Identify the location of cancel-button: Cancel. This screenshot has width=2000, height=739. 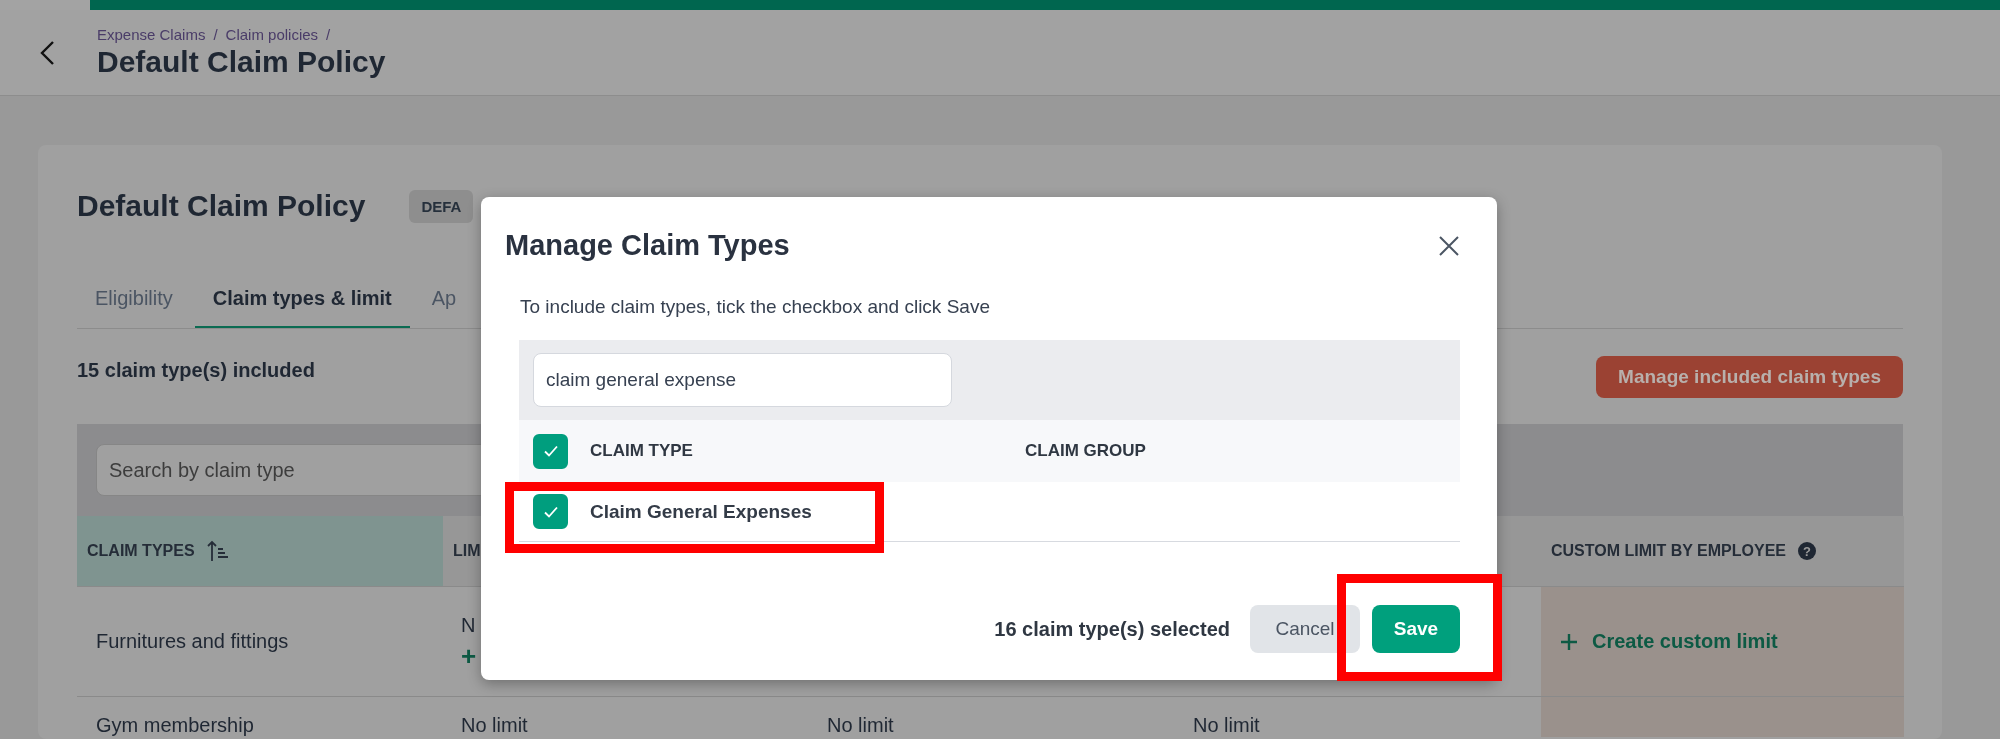
(1305, 629).